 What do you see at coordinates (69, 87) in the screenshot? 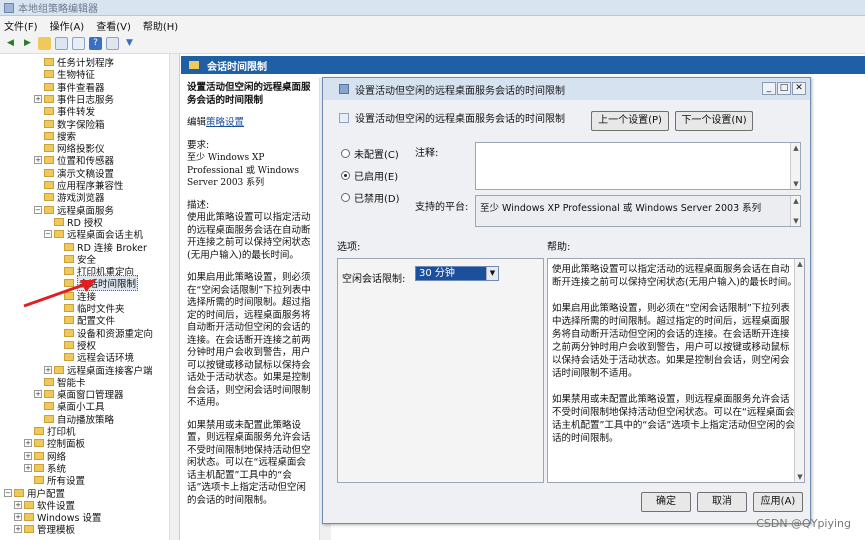
I see `tree-item: 事件查看器` at bounding box center [69, 87].